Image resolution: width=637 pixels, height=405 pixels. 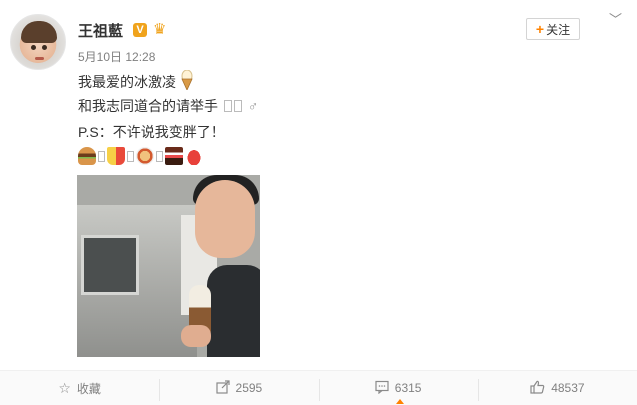 I want to click on forward-button: 2595, so click(x=238, y=388).